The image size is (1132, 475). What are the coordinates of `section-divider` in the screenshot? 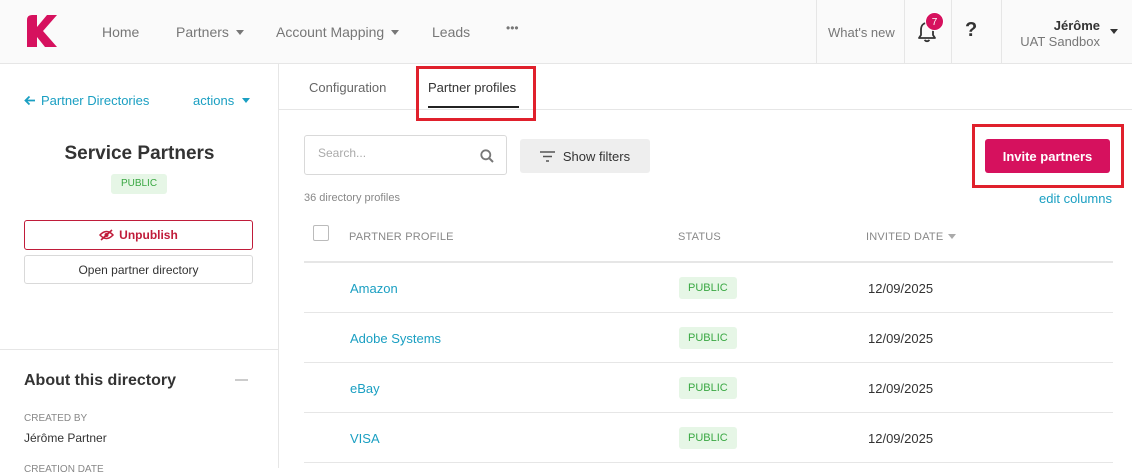 It's located at (139, 349).